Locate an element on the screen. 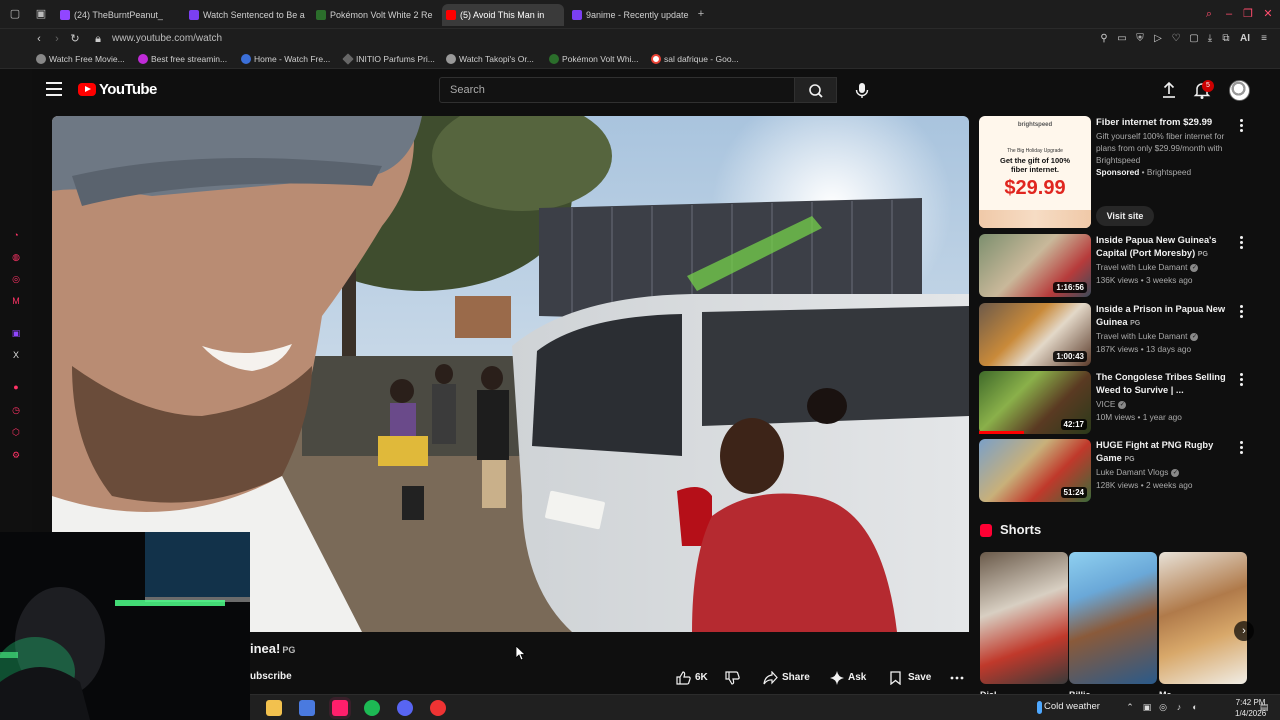 The width and height of the screenshot is (1280, 720). search-input: Search is located at coordinates (617, 90).